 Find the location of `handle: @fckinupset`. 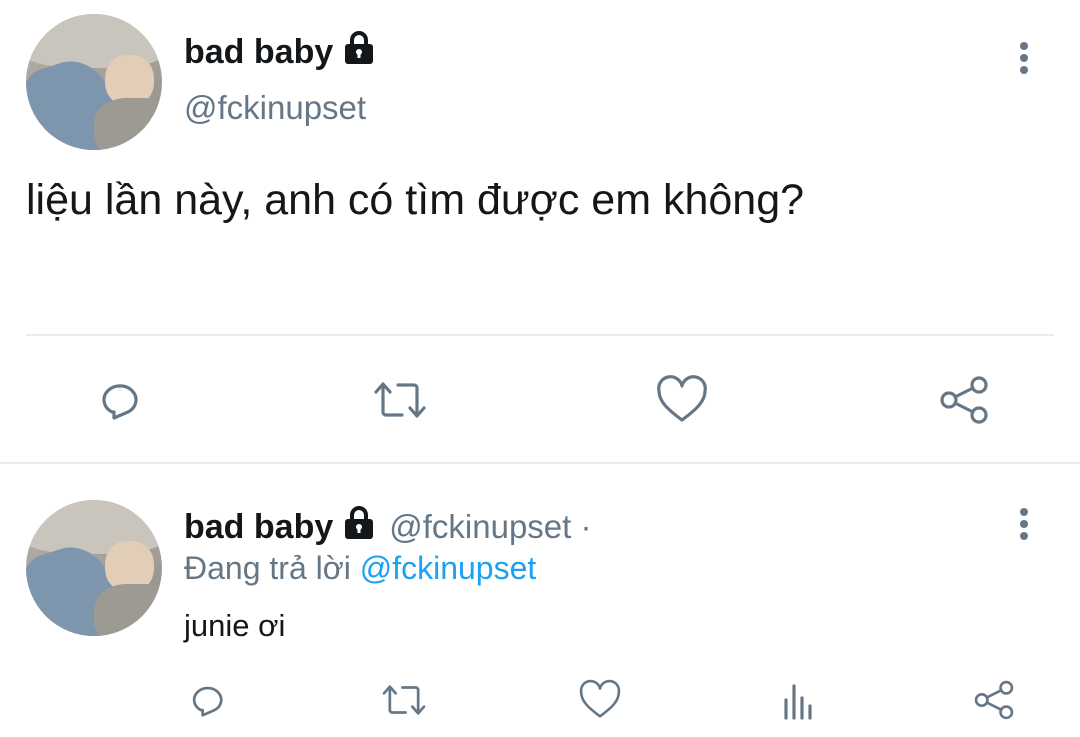

handle: @fckinupset is located at coordinates (275, 108).